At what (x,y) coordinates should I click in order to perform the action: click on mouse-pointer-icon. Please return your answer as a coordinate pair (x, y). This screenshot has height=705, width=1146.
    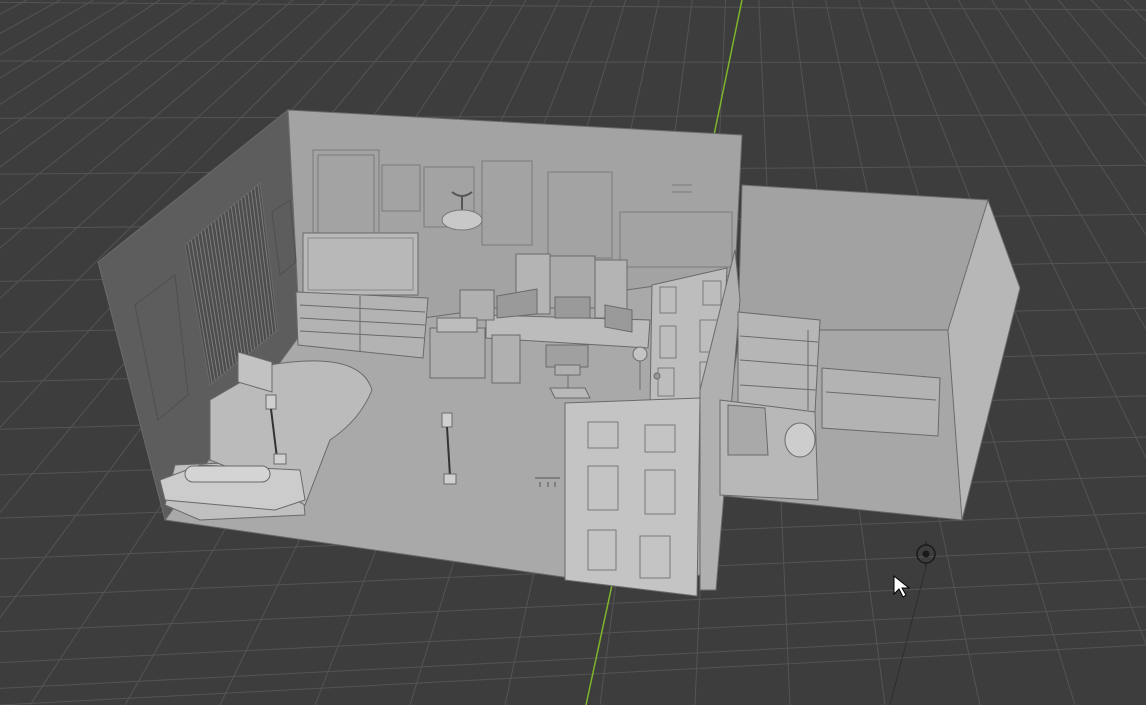
    Looking at the image, I should click on (902, 586).